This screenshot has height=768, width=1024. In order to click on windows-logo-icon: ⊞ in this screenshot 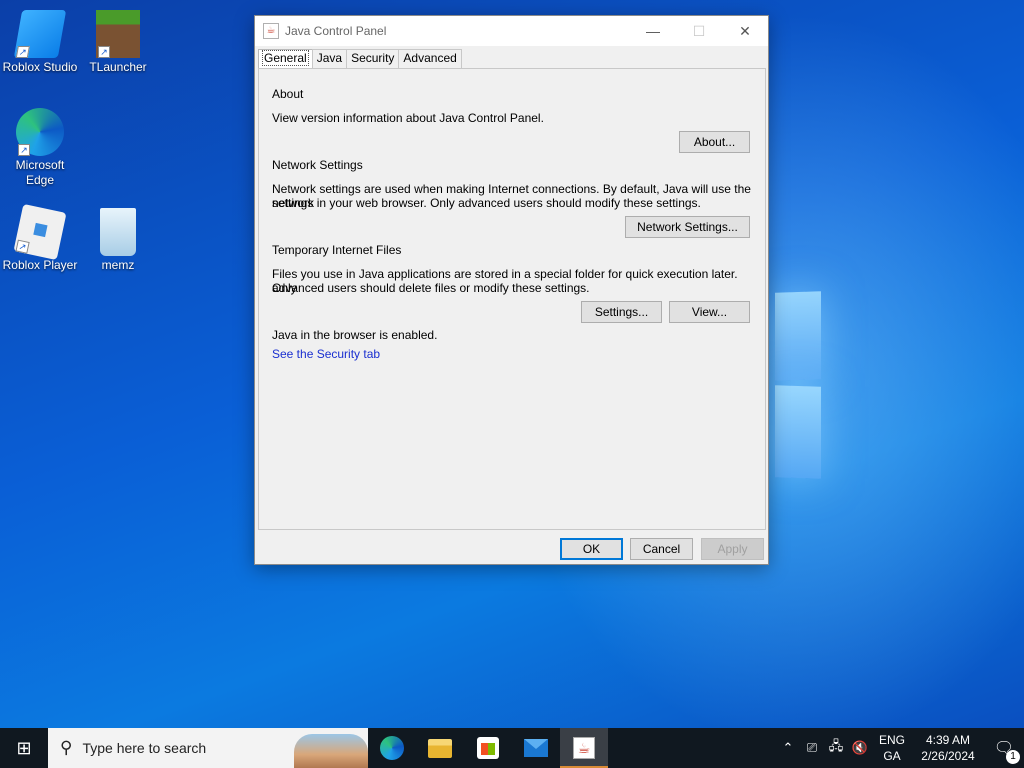, I will do `click(24, 748)`.